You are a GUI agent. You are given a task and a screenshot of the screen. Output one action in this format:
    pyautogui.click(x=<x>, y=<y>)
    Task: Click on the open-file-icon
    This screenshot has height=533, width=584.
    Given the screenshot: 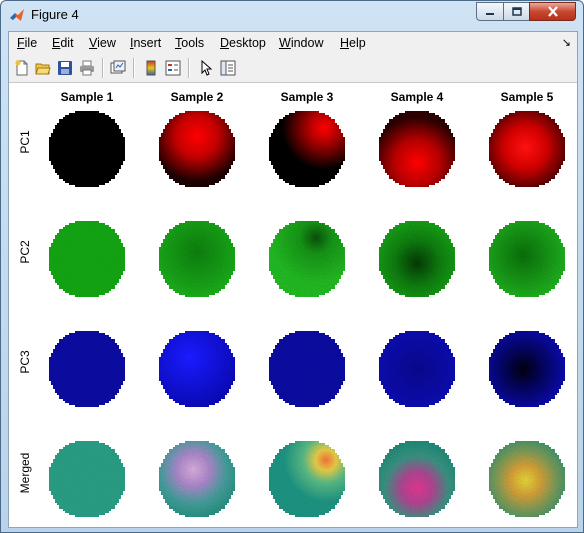 What is the action you would take?
    pyautogui.click(x=43, y=69)
    